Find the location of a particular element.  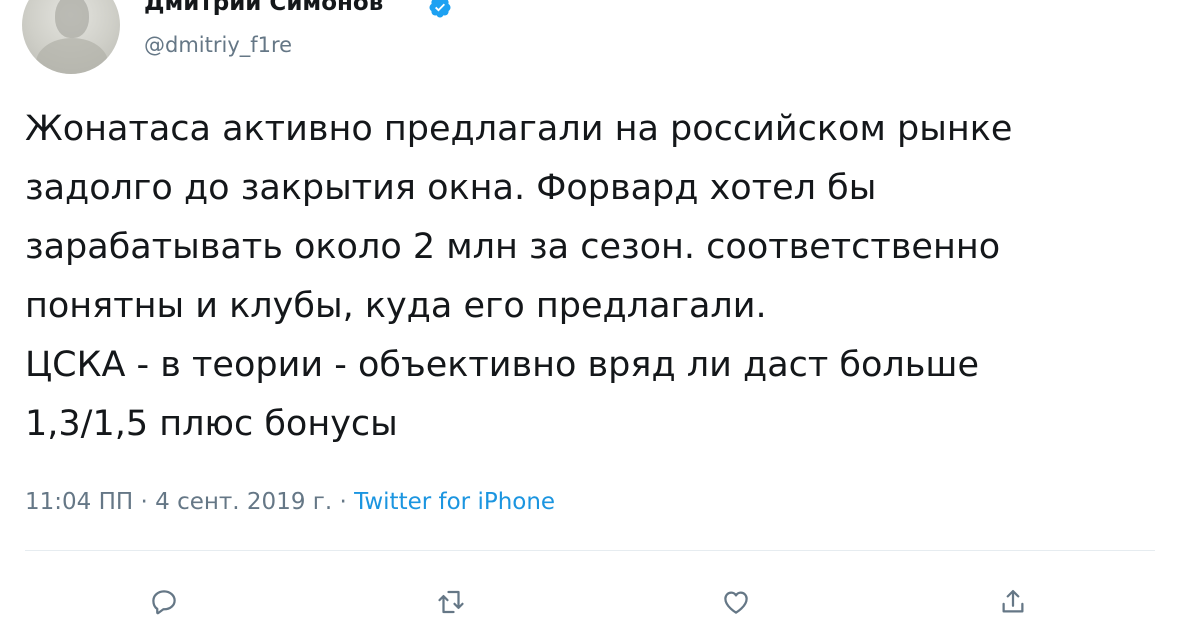

reply-button is located at coordinates (164, 602).